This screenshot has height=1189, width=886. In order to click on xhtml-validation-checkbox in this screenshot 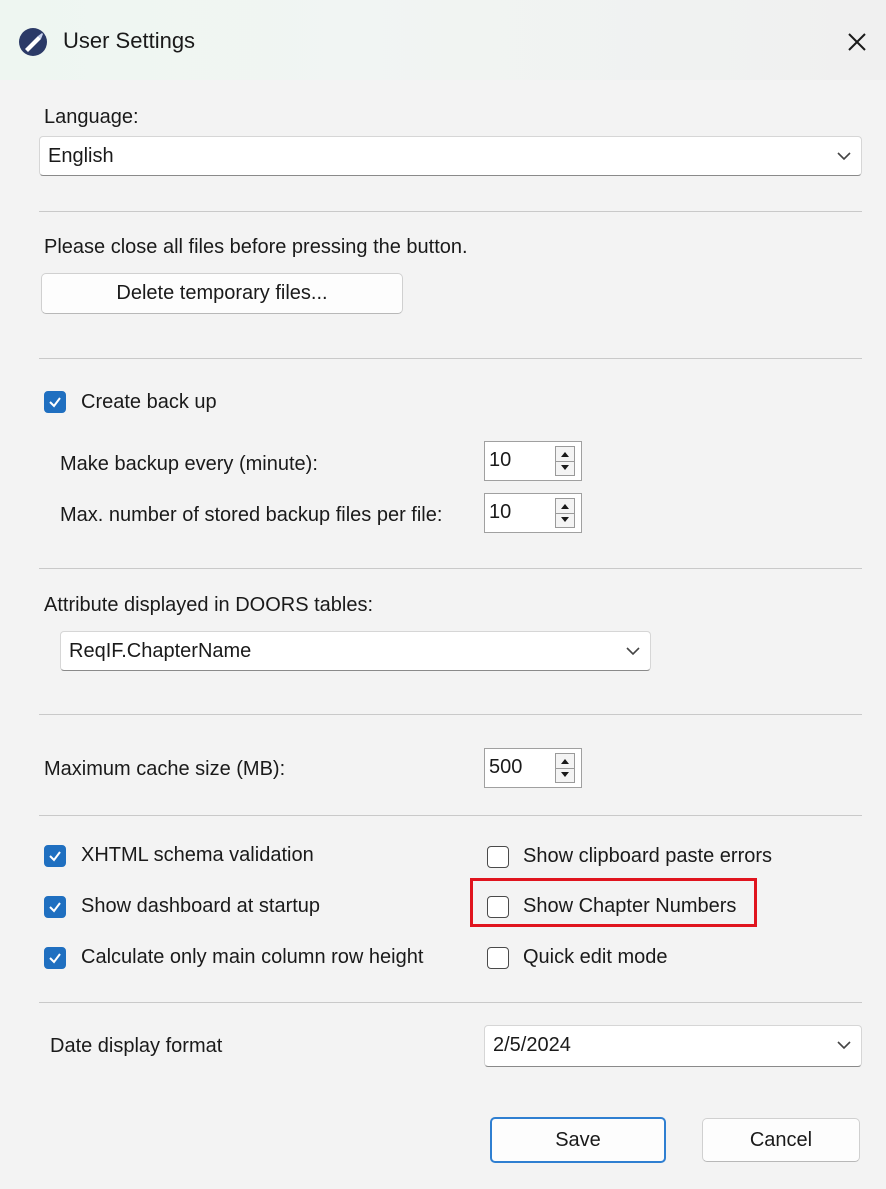, I will do `click(55, 856)`.